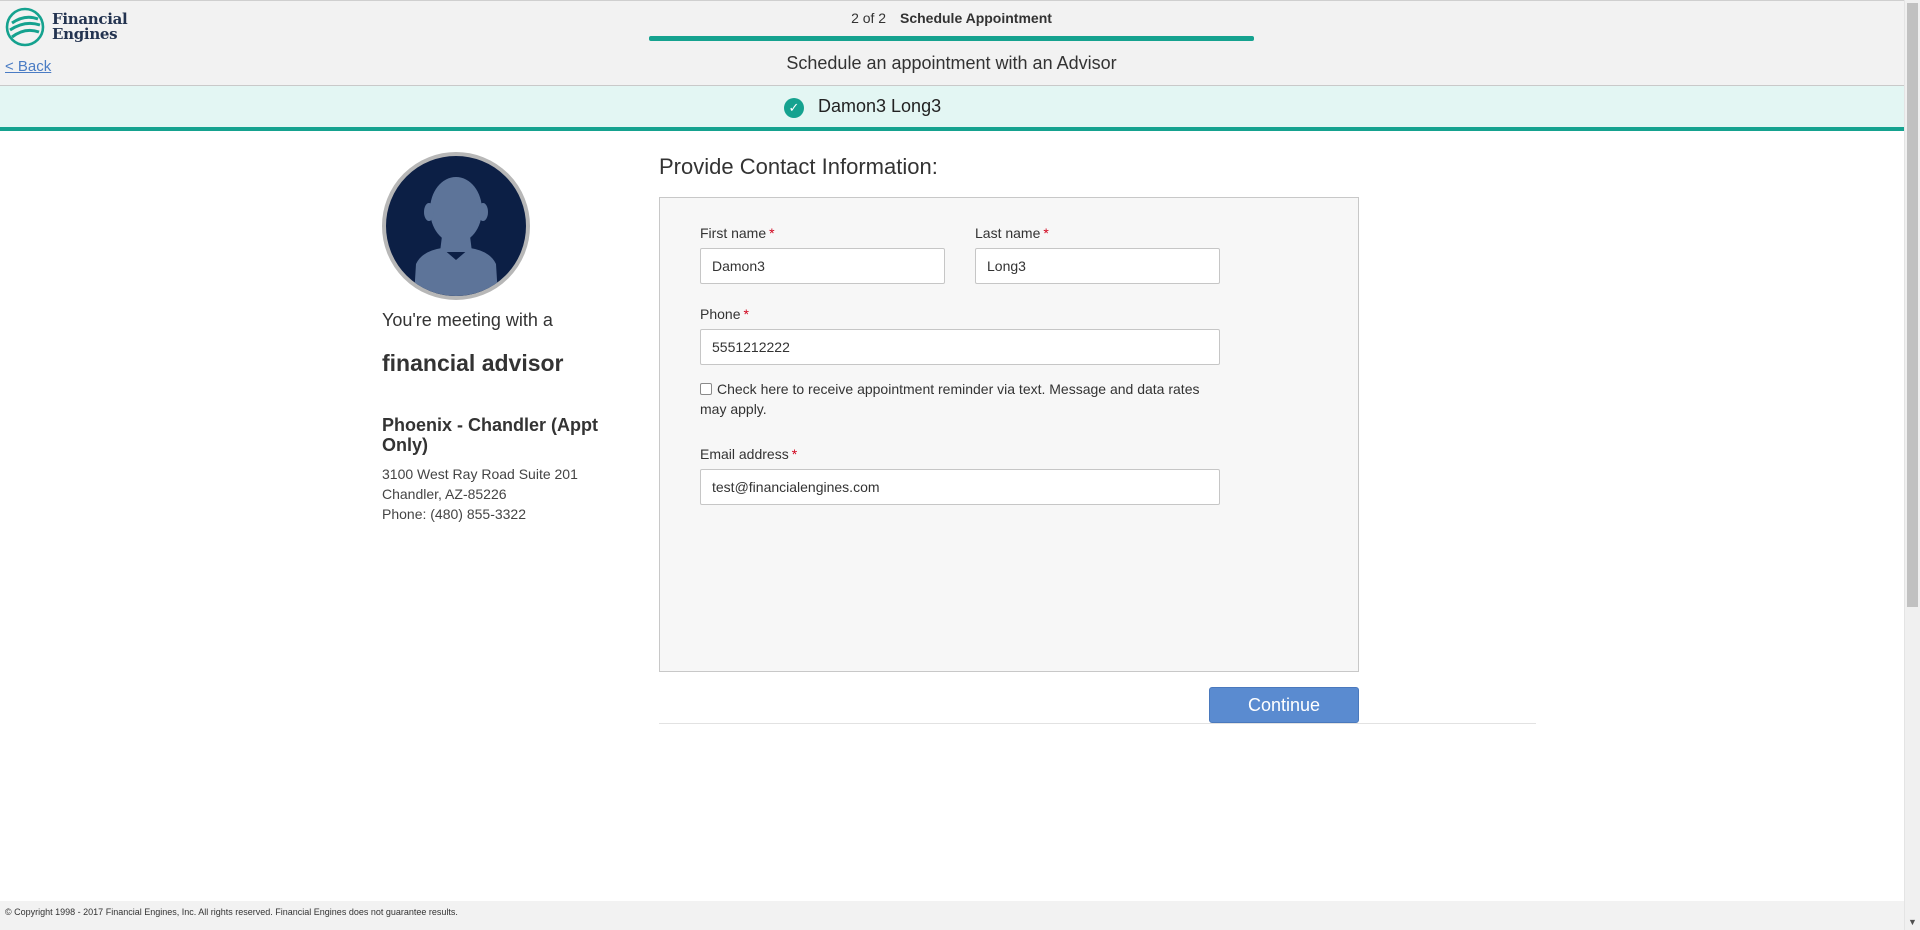 Image resolution: width=1920 pixels, height=930 pixels. I want to click on logo-wordmark: Financial Engines, so click(90, 27).